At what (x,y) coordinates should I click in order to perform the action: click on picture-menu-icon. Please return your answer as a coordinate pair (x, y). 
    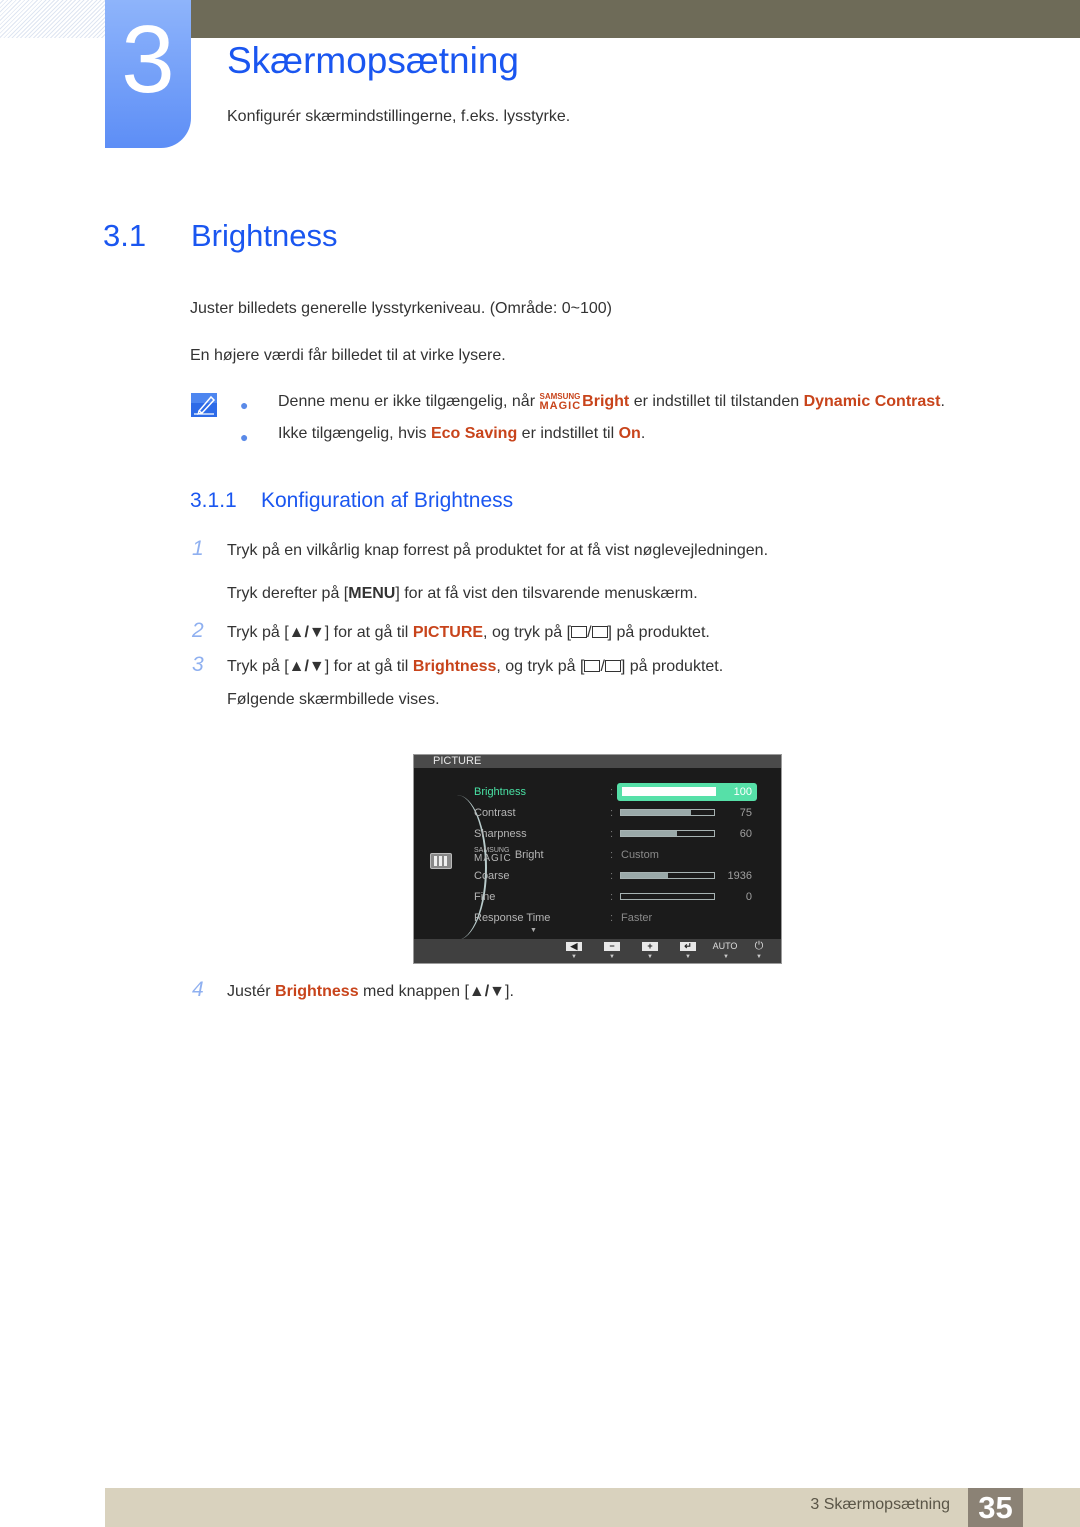
    Looking at the image, I should click on (441, 861).